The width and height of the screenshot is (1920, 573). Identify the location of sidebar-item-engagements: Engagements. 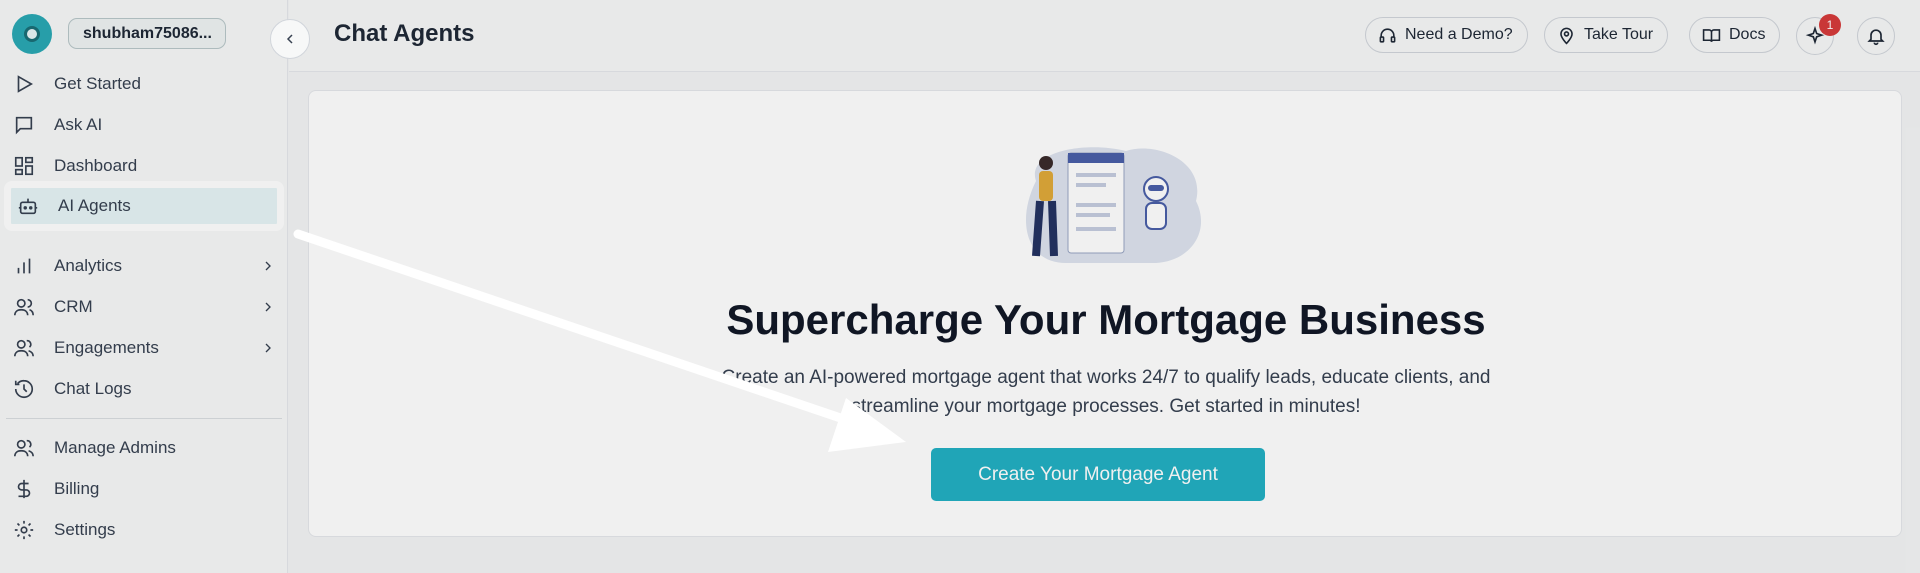
(144, 348).